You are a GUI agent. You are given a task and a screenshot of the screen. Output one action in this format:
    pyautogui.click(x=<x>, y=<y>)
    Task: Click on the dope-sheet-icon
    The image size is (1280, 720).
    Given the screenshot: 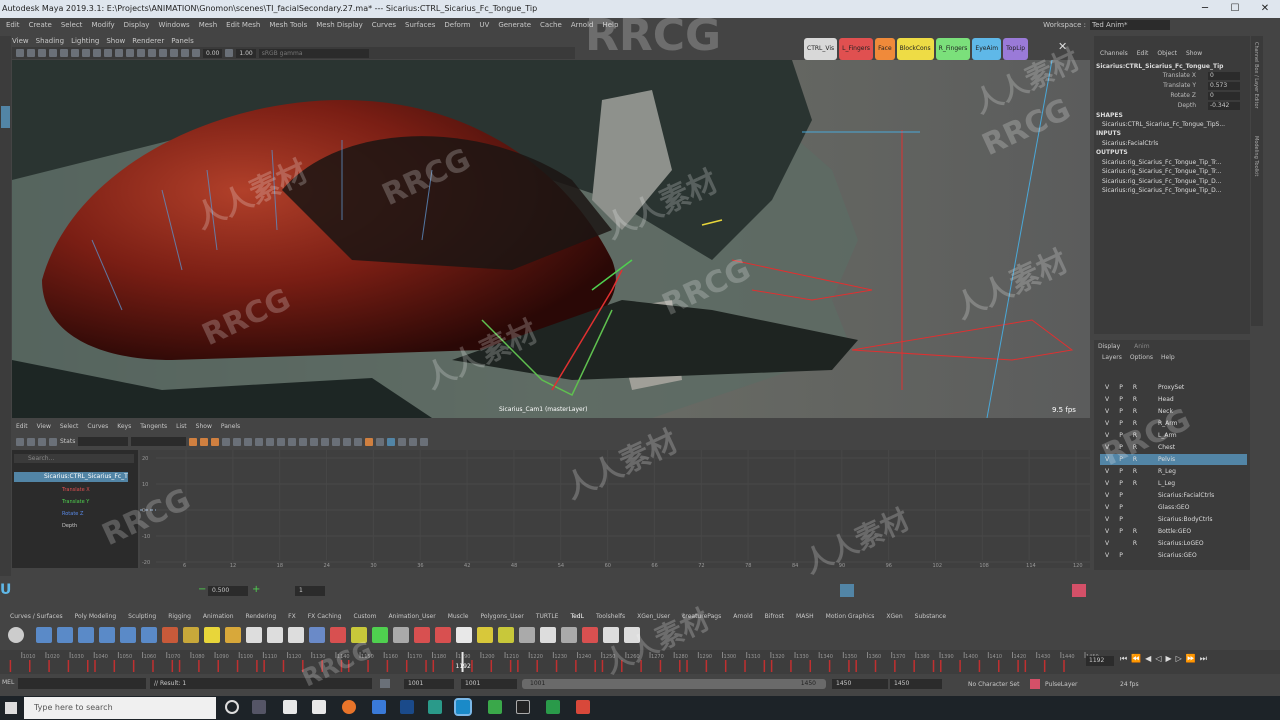 What is the action you would take?
    pyautogui.click(x=413, y=441)
    